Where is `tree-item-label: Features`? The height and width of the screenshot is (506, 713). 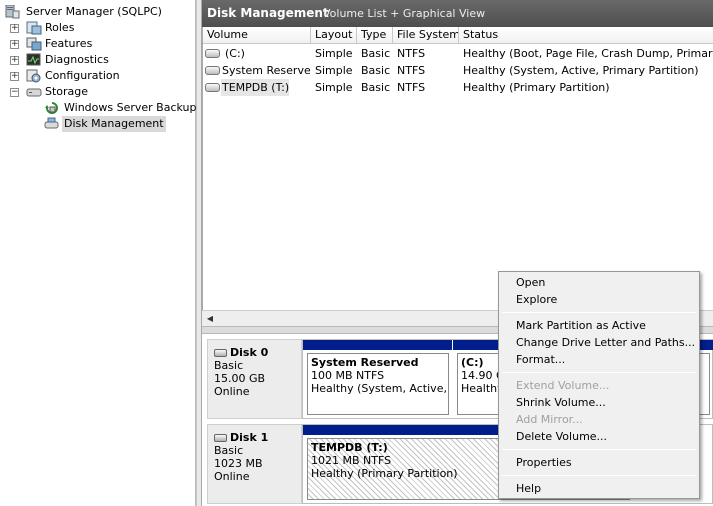
tree-item-label: Features is located at coordinates (69, 43).